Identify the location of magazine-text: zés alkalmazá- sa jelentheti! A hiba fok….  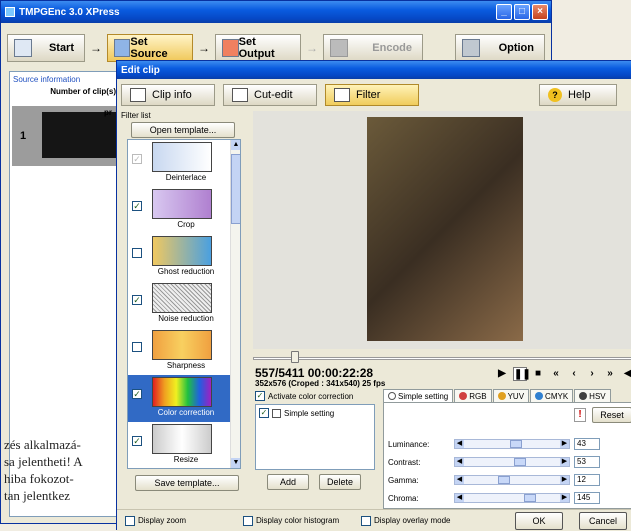
(63, 470).